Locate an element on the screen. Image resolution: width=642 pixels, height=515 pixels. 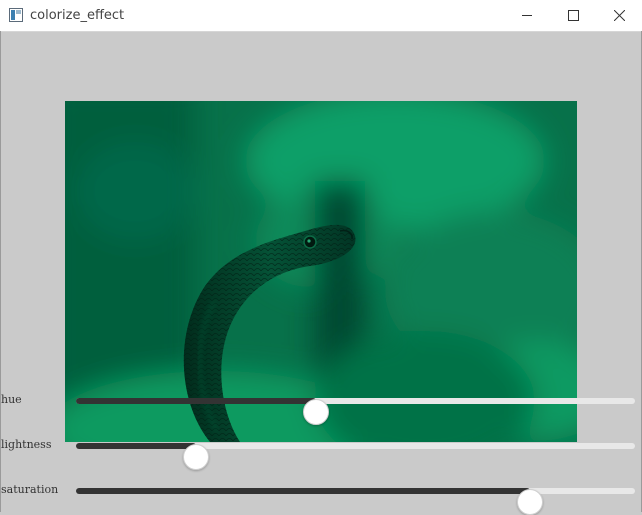
close-icon is located at coordinates (619, 15).